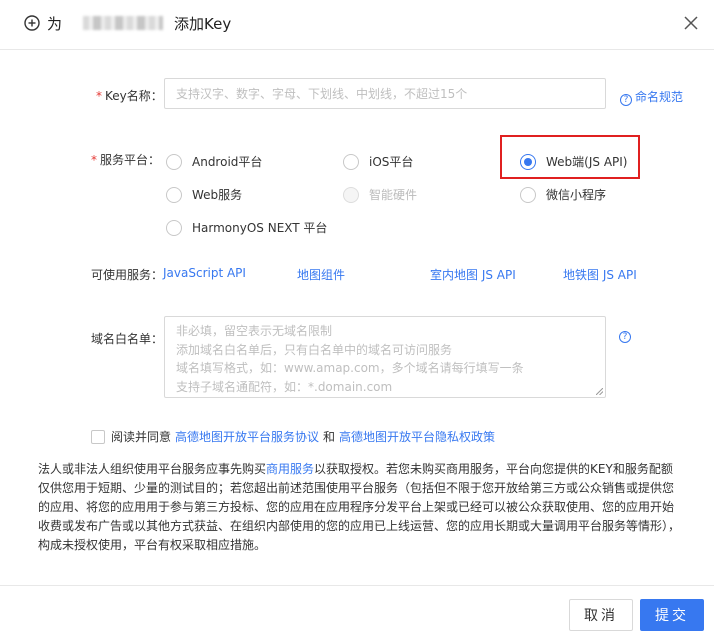  What do you see at coordinates (601, 615) in the screenshot?
I see `cancel-button: 取消` at bounding box center [601, 615].